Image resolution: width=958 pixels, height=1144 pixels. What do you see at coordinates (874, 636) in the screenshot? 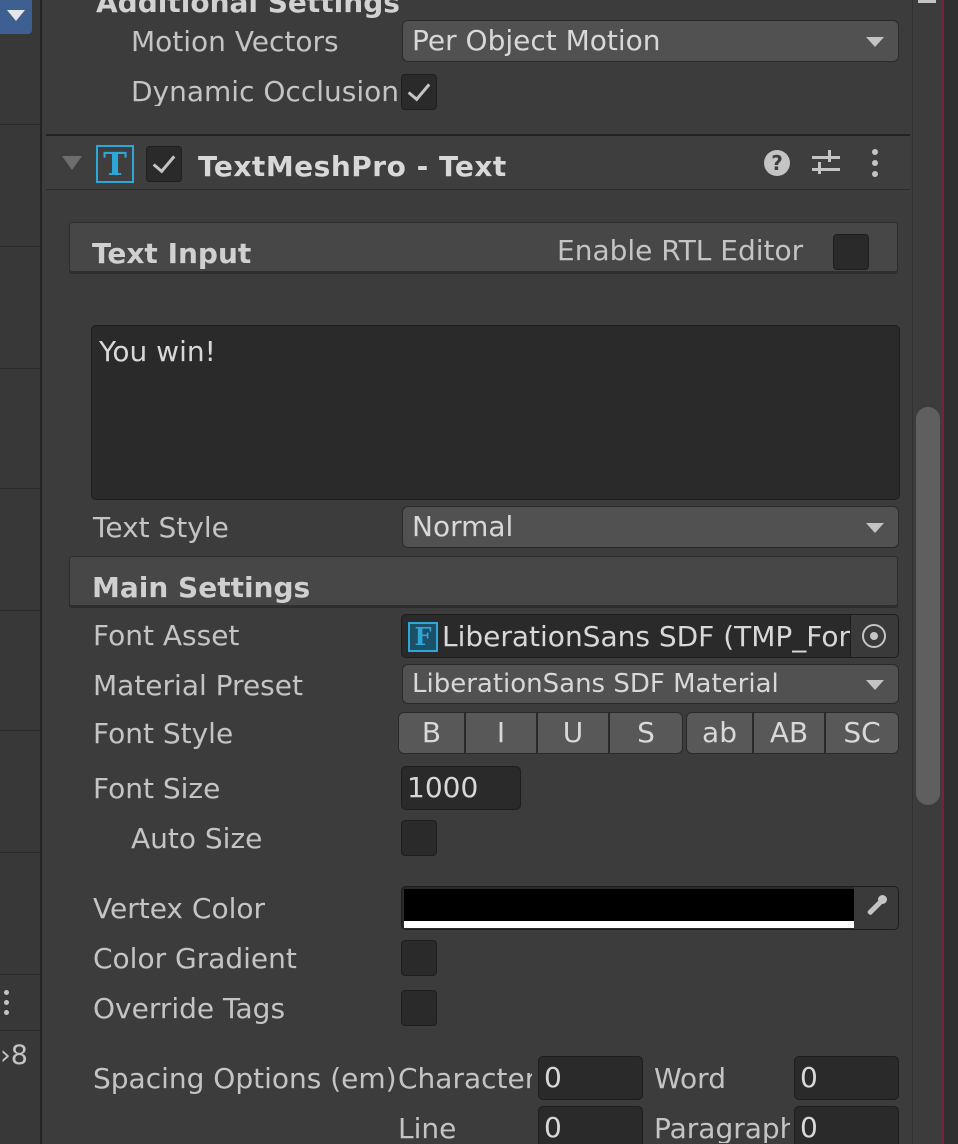
I see `object-picker-icon` at bounding box center [874, 636].